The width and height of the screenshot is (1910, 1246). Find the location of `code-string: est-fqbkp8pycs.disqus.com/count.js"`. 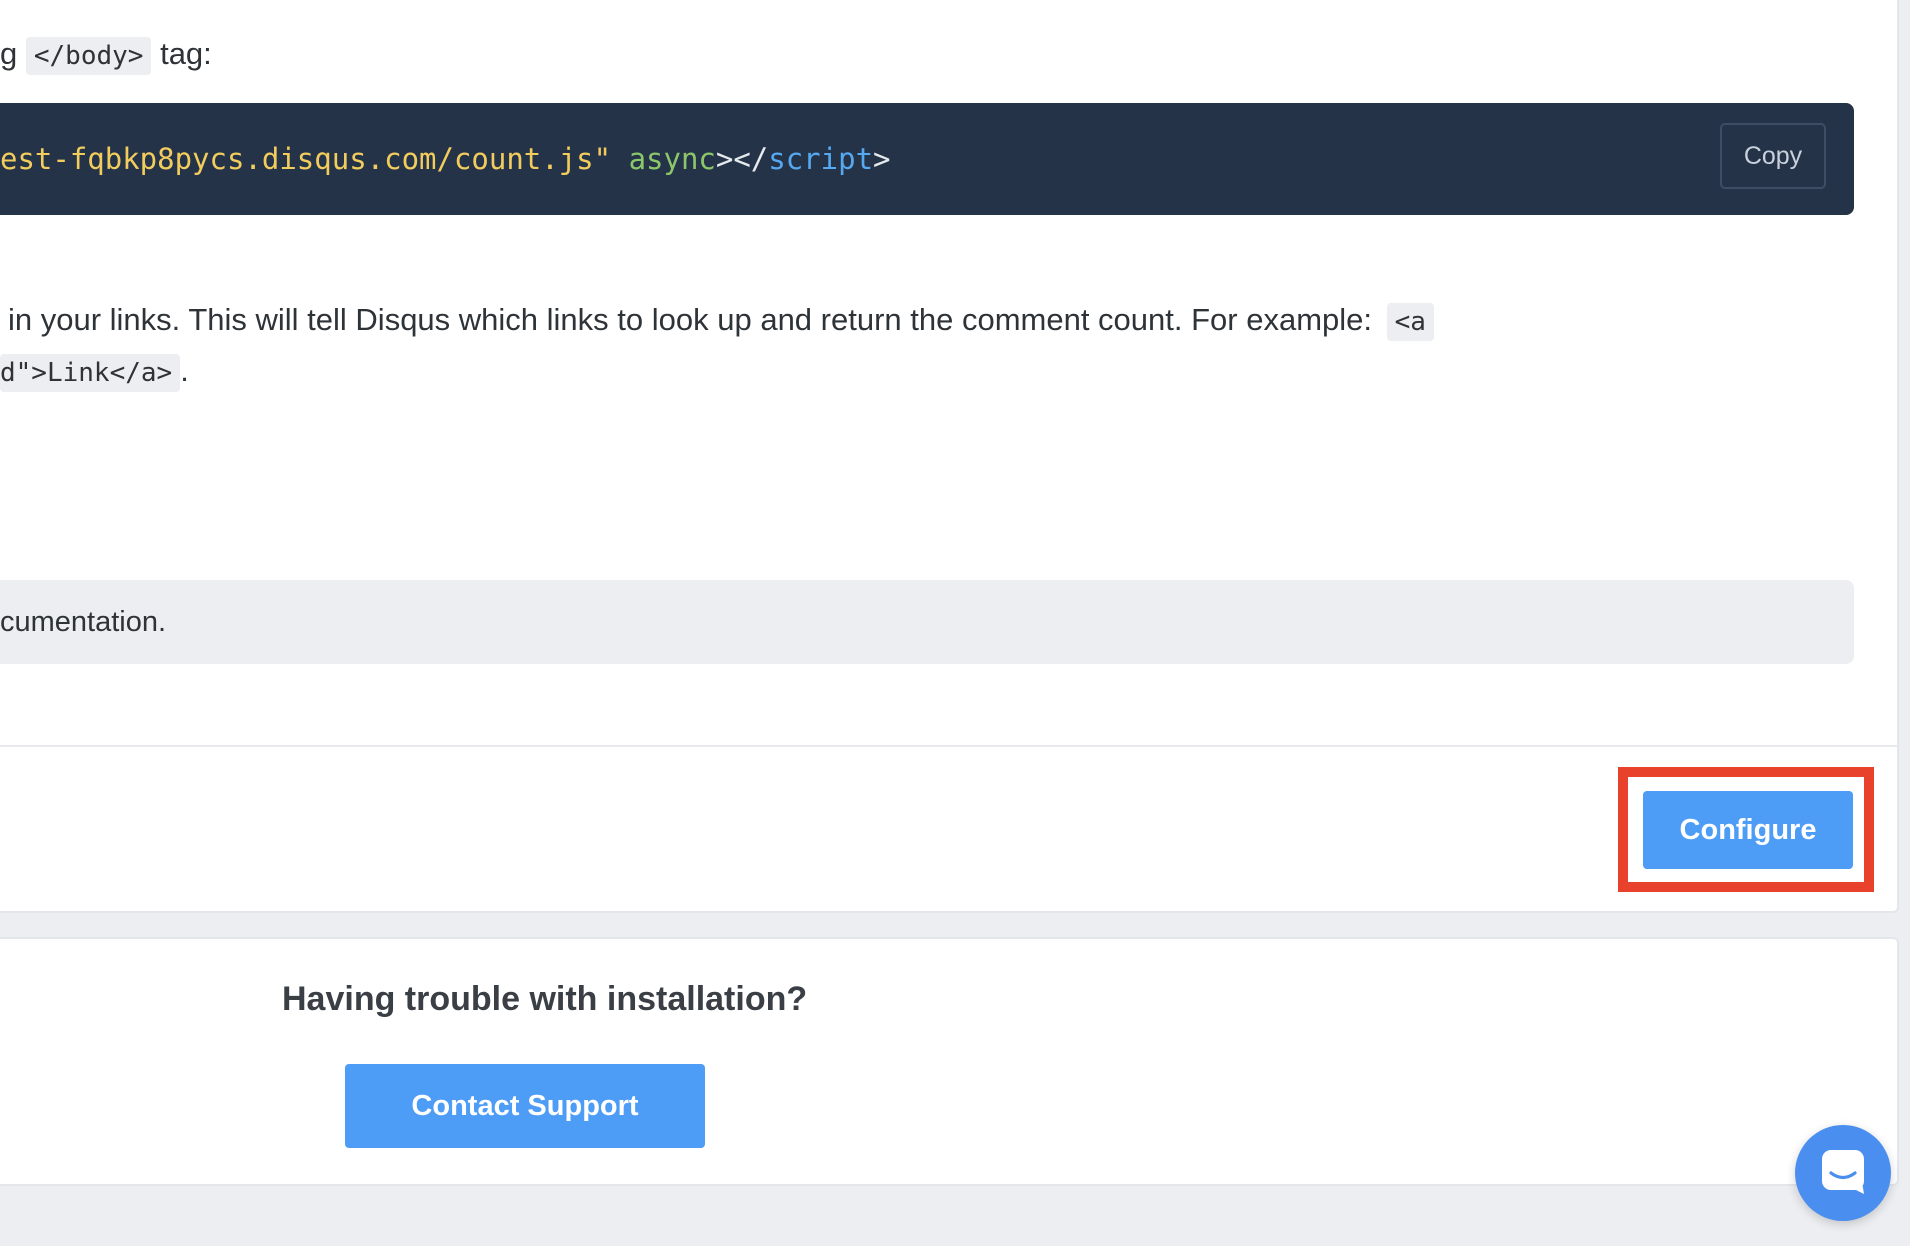

code-string: est-fqbkp8pycs.disqus.com/count.js" is located at coordinates (306, 159).